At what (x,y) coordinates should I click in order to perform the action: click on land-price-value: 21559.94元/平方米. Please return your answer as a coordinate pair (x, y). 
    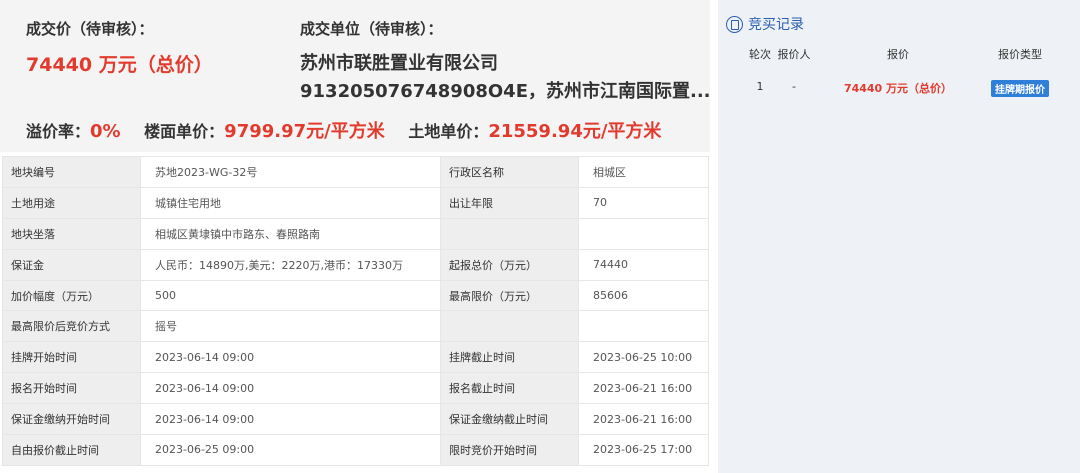
    Looking at the image, I should click on (575, 131).